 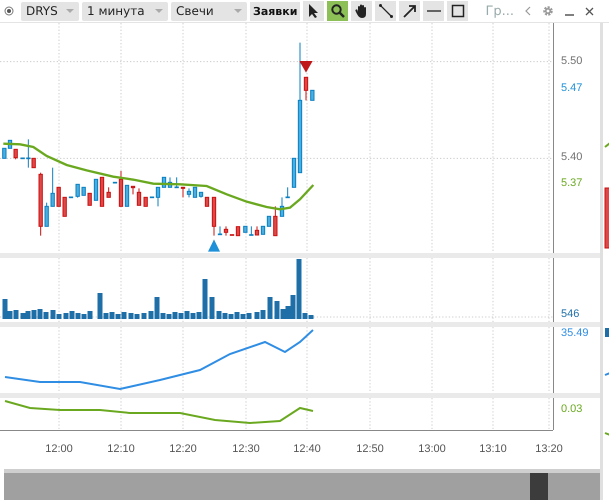 I want to click on time-label: 13:00, so click(x=432, y=449).